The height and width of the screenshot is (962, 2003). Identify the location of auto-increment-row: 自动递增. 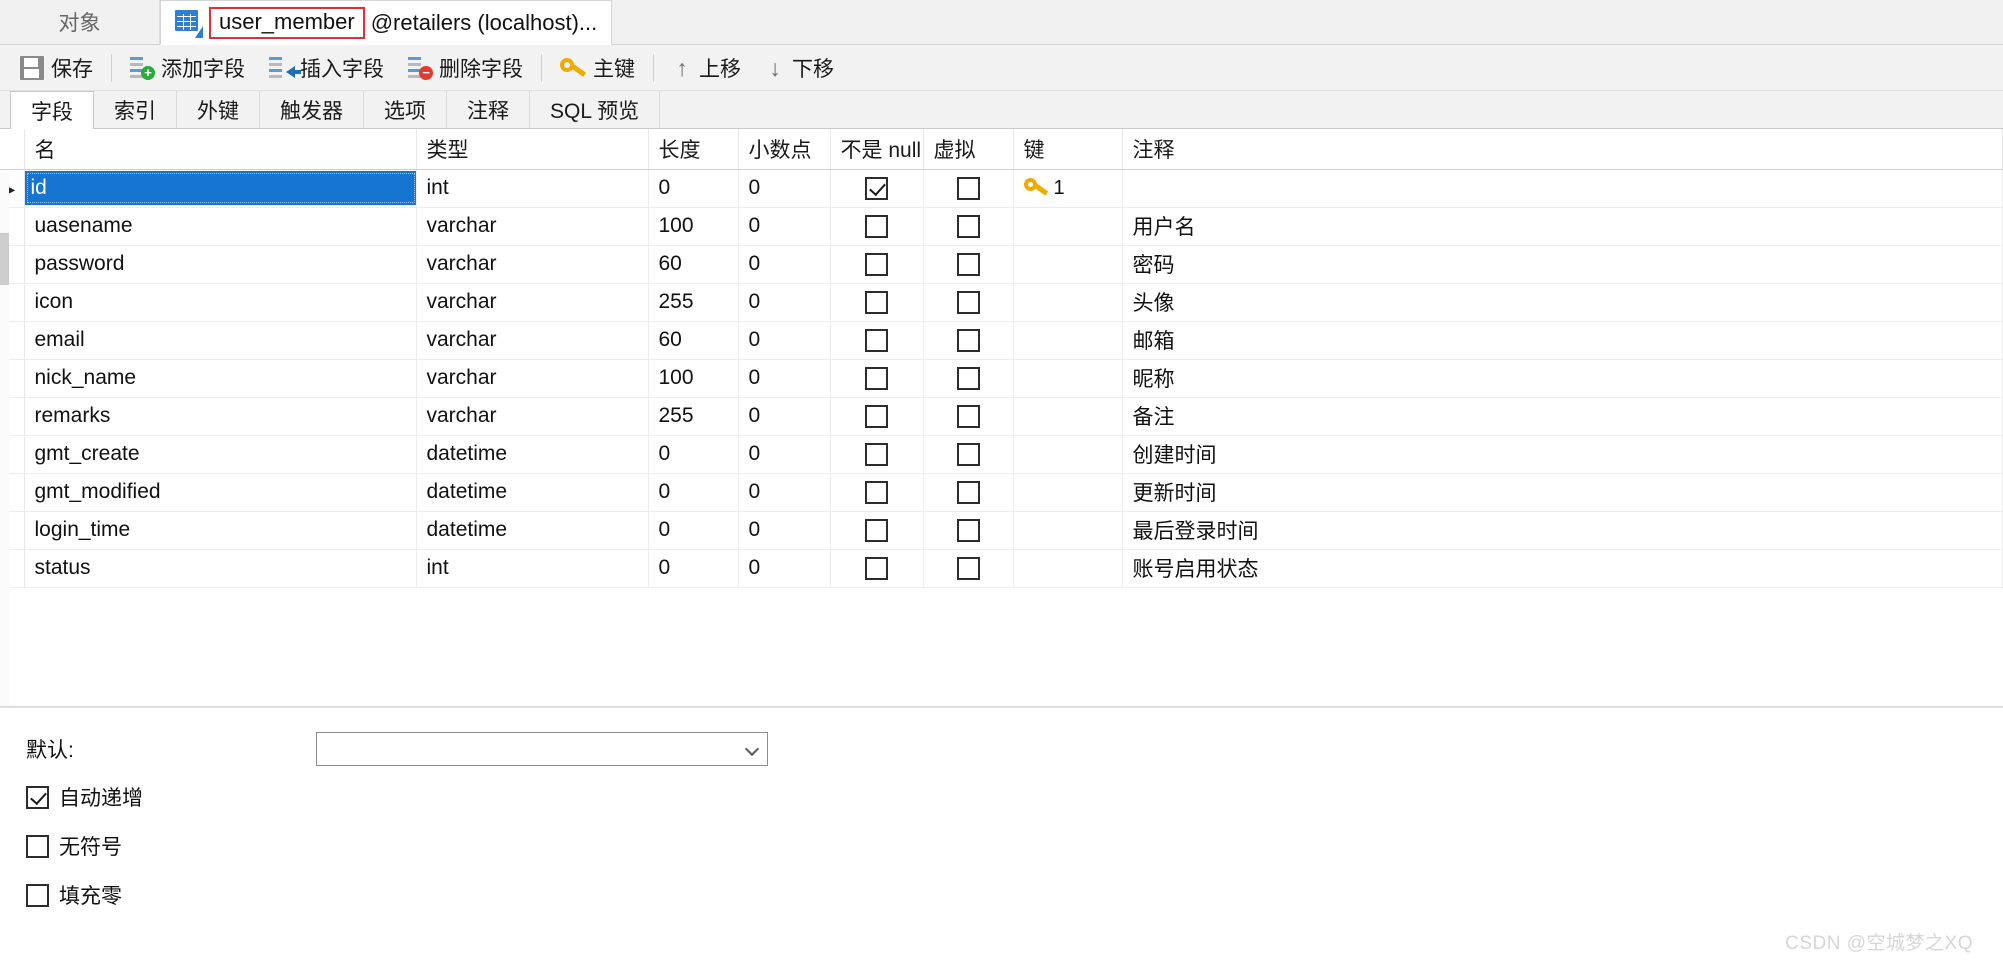
(1014, 797).